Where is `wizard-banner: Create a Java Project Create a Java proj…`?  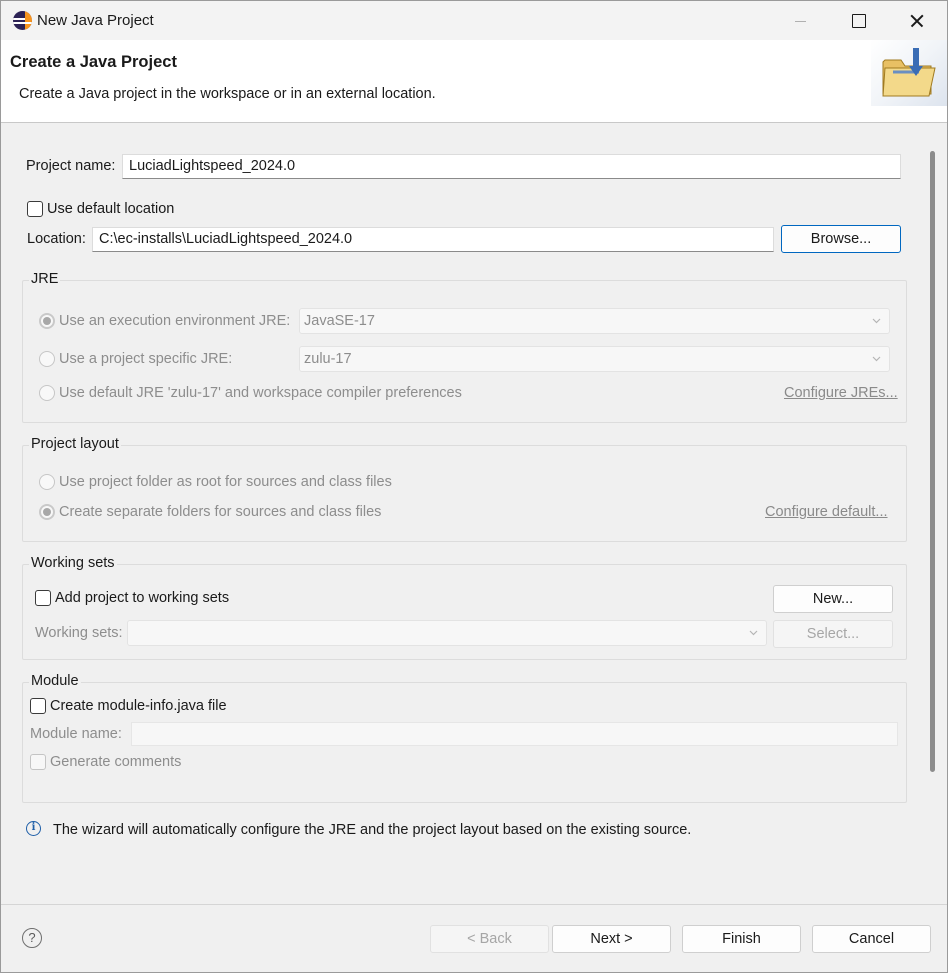 wizard-banner: Create a Java Project Create a Java proj… is located at coordinates (474, 81).